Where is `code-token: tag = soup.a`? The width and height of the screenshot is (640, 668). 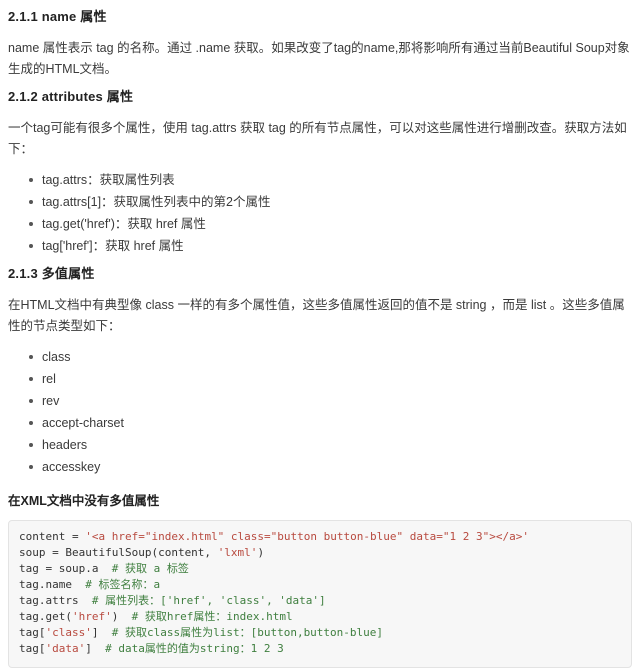
code-token: tag = soup.a is located at coordinates (65, 568).